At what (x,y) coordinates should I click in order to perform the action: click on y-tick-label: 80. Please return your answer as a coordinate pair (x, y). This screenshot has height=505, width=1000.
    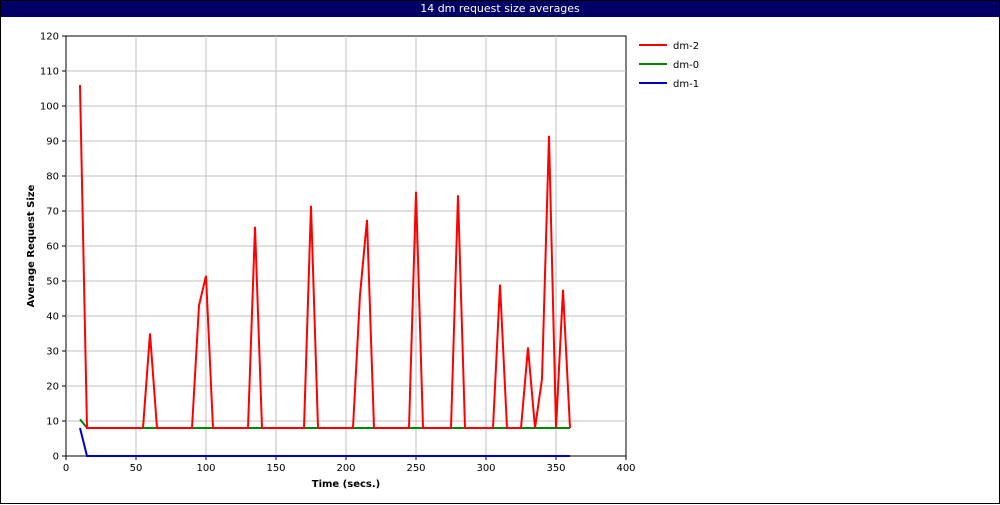
    Looking at the image, I should click on (52, 177).